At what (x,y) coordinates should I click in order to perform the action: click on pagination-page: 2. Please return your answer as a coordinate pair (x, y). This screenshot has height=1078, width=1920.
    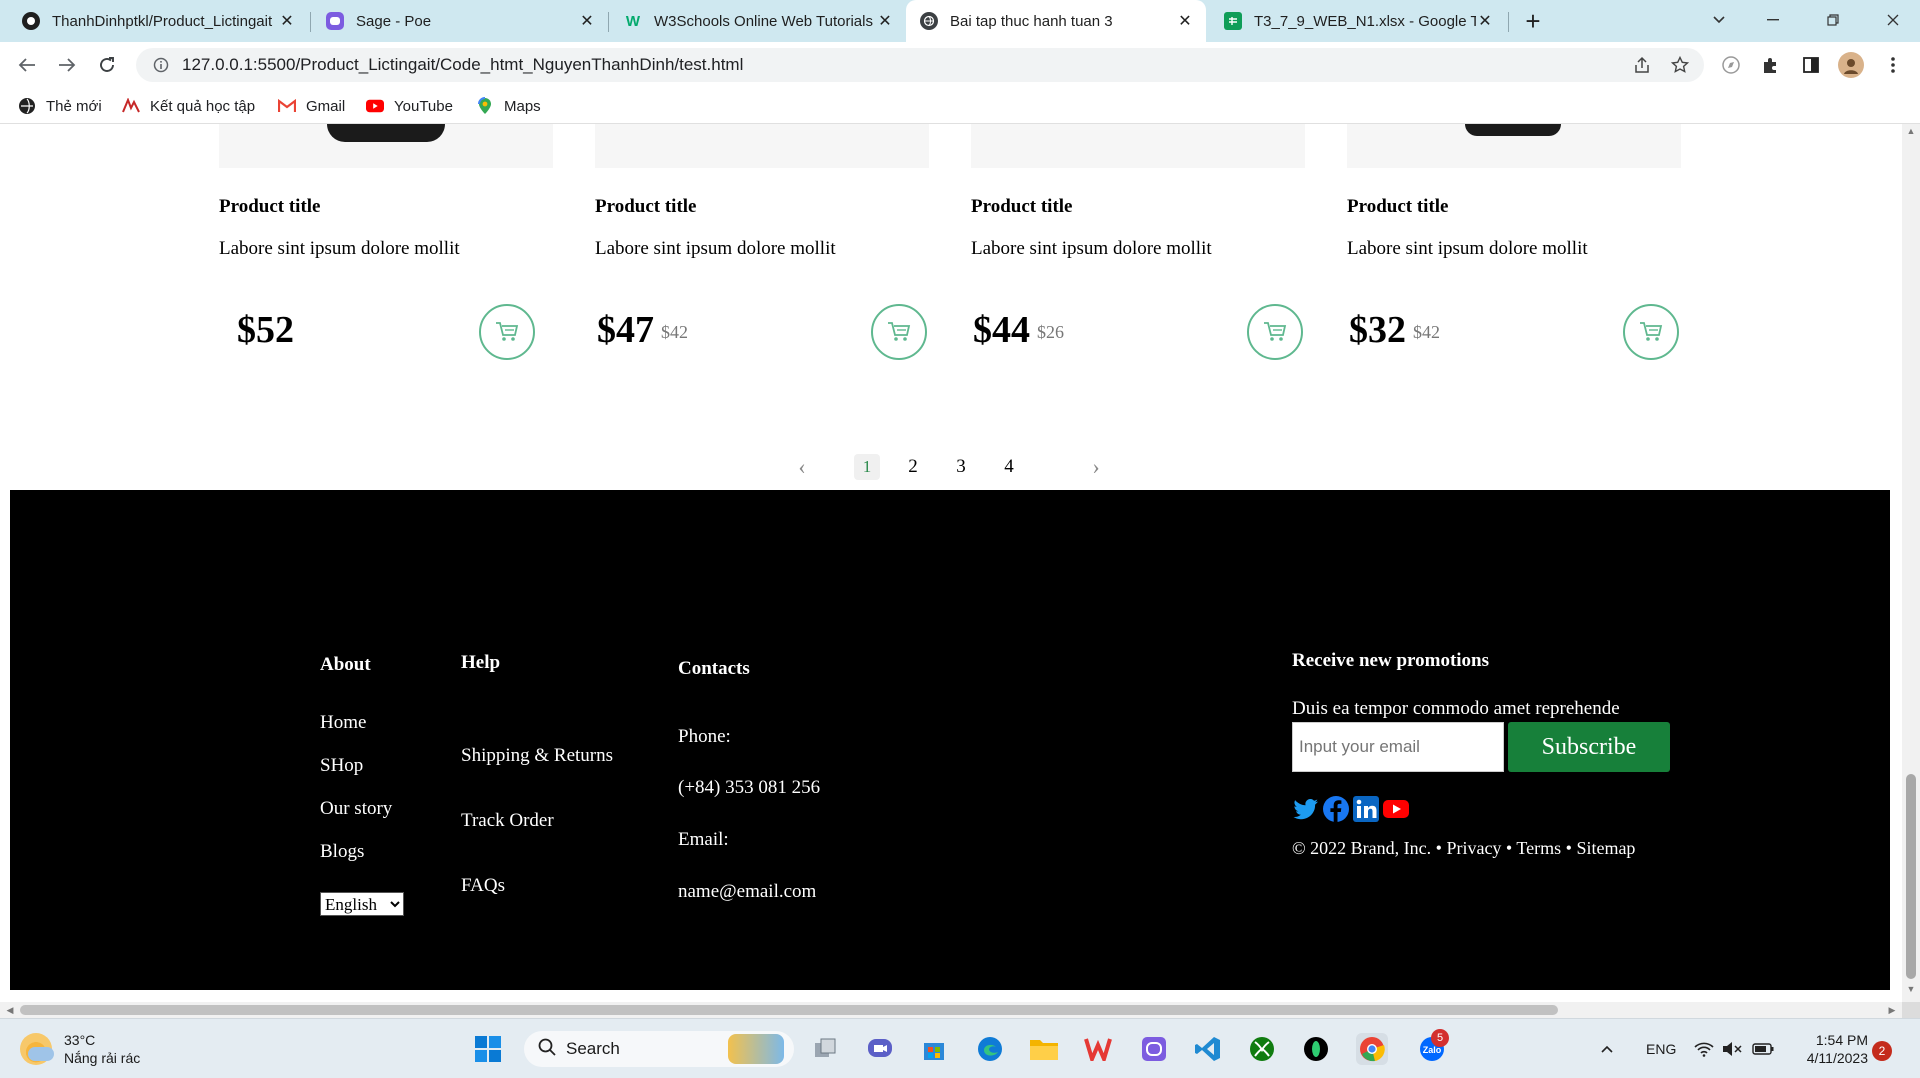
    Looking at the image, I should click on (913, 467).